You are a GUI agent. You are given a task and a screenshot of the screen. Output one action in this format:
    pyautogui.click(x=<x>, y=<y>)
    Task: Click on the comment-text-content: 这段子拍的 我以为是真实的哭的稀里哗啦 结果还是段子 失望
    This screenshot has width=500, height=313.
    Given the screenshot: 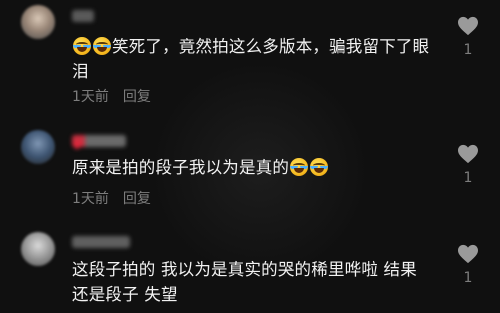 What is the action you would take?
    pyautogui.click(x=244, y=282)
    